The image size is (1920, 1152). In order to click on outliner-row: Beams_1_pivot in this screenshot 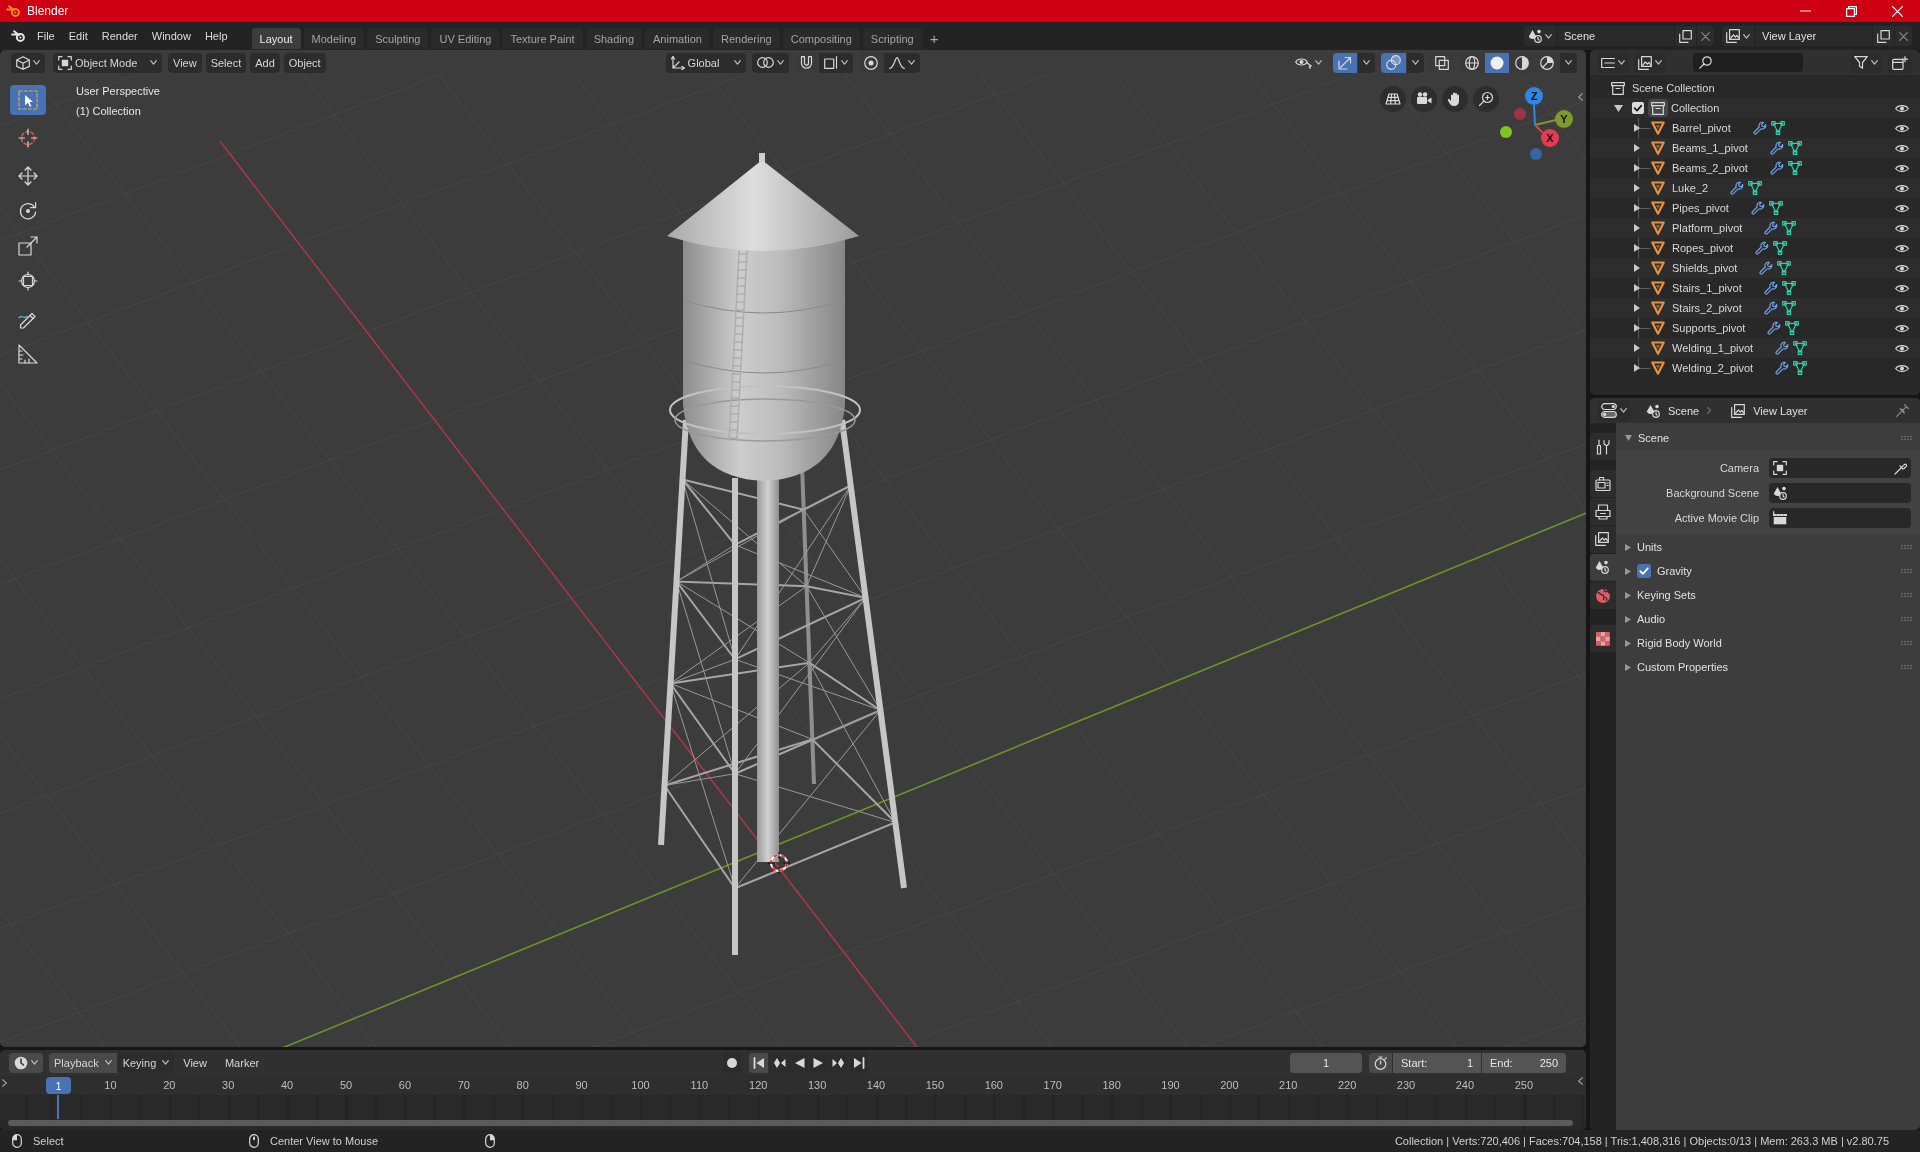, I will do `click(1755, 148)`.